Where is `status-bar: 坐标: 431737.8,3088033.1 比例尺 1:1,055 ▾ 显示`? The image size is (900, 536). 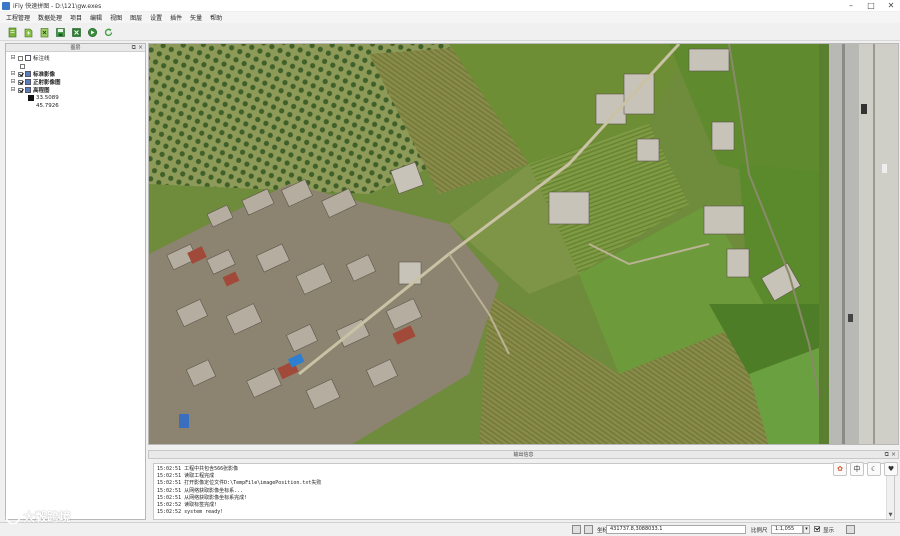 status-bar: 坐标: 431737.8,3088033.1 比例尺 1:1,055 ▾ 显示 is located at coordinates (450, 529).